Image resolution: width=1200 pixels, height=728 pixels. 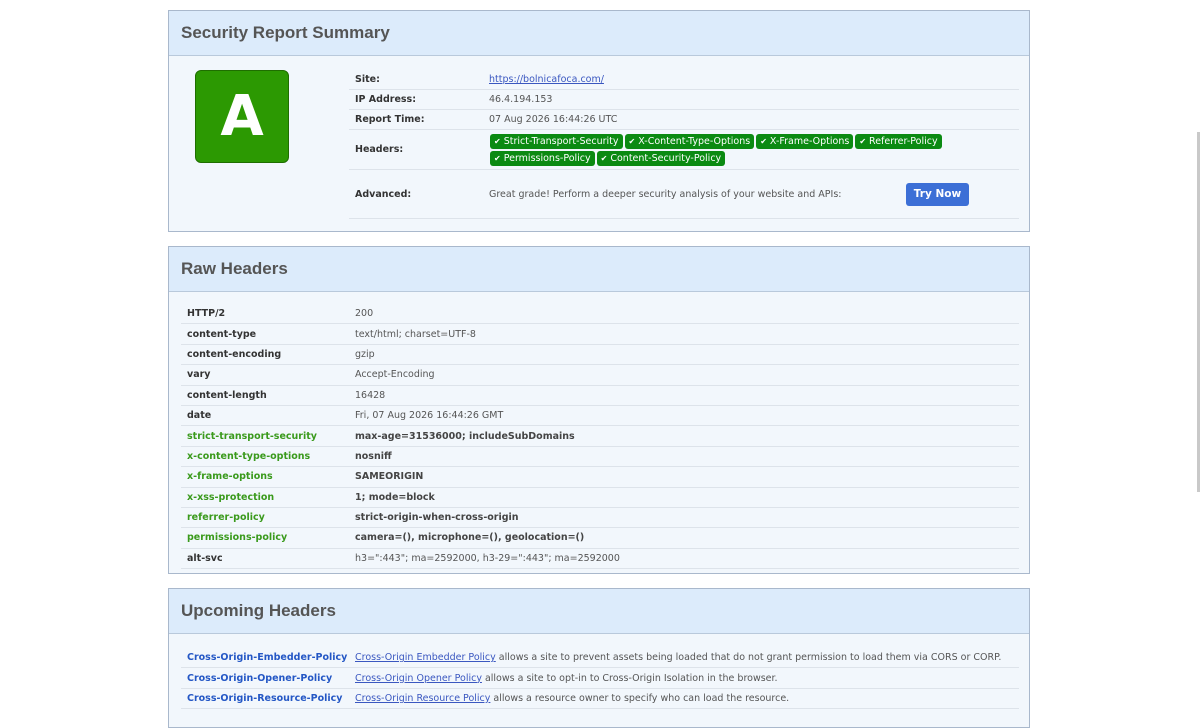 What do you see at coordinates (937, 194) in the screenshot?
I see `try-now-button: Try Now` at bounding box center [937, 194].